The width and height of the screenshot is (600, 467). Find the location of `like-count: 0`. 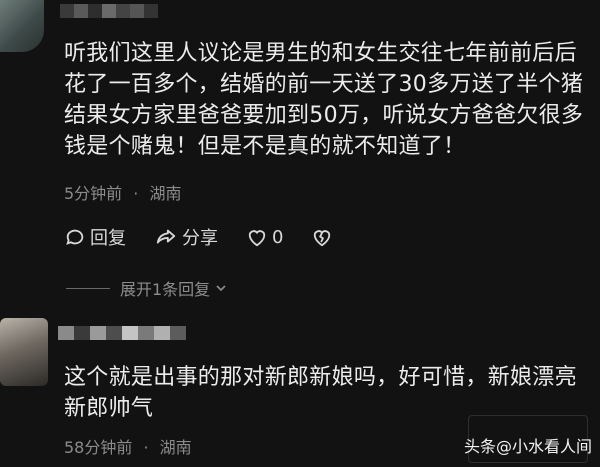

like-count: 0 is located at coordinates (278, 237).